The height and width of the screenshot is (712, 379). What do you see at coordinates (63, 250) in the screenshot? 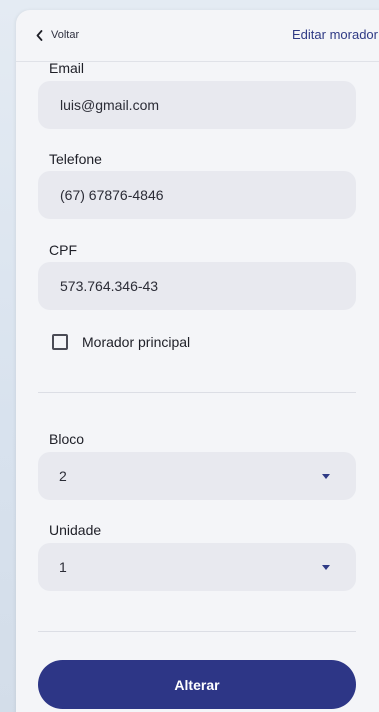
I see `cpf-label: CPF` at bounding box center [63, 250].